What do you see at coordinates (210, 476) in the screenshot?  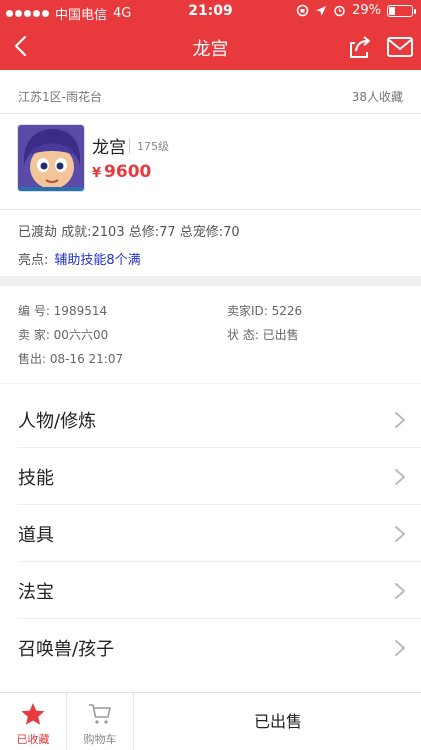 I see `menu-item-skills: 技能` at bounding box center [210, 476].